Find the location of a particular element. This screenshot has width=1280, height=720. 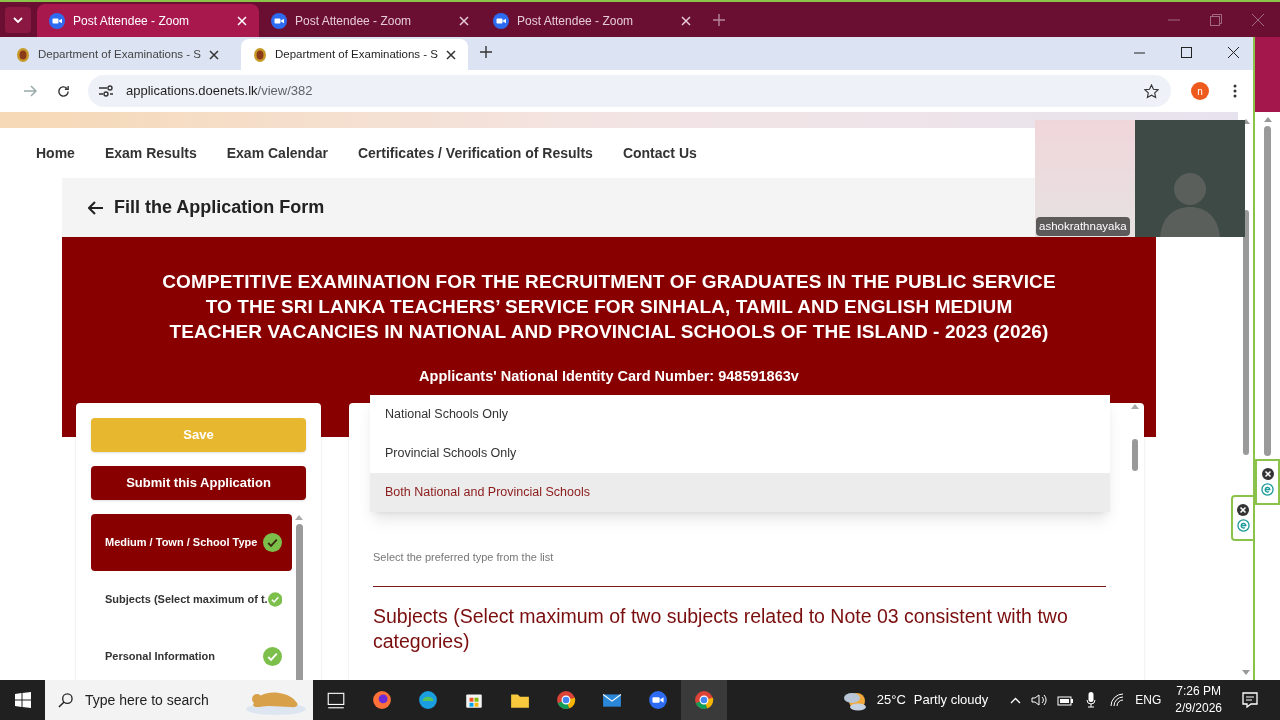

task-view-icon is located at coordinates (336, 700).